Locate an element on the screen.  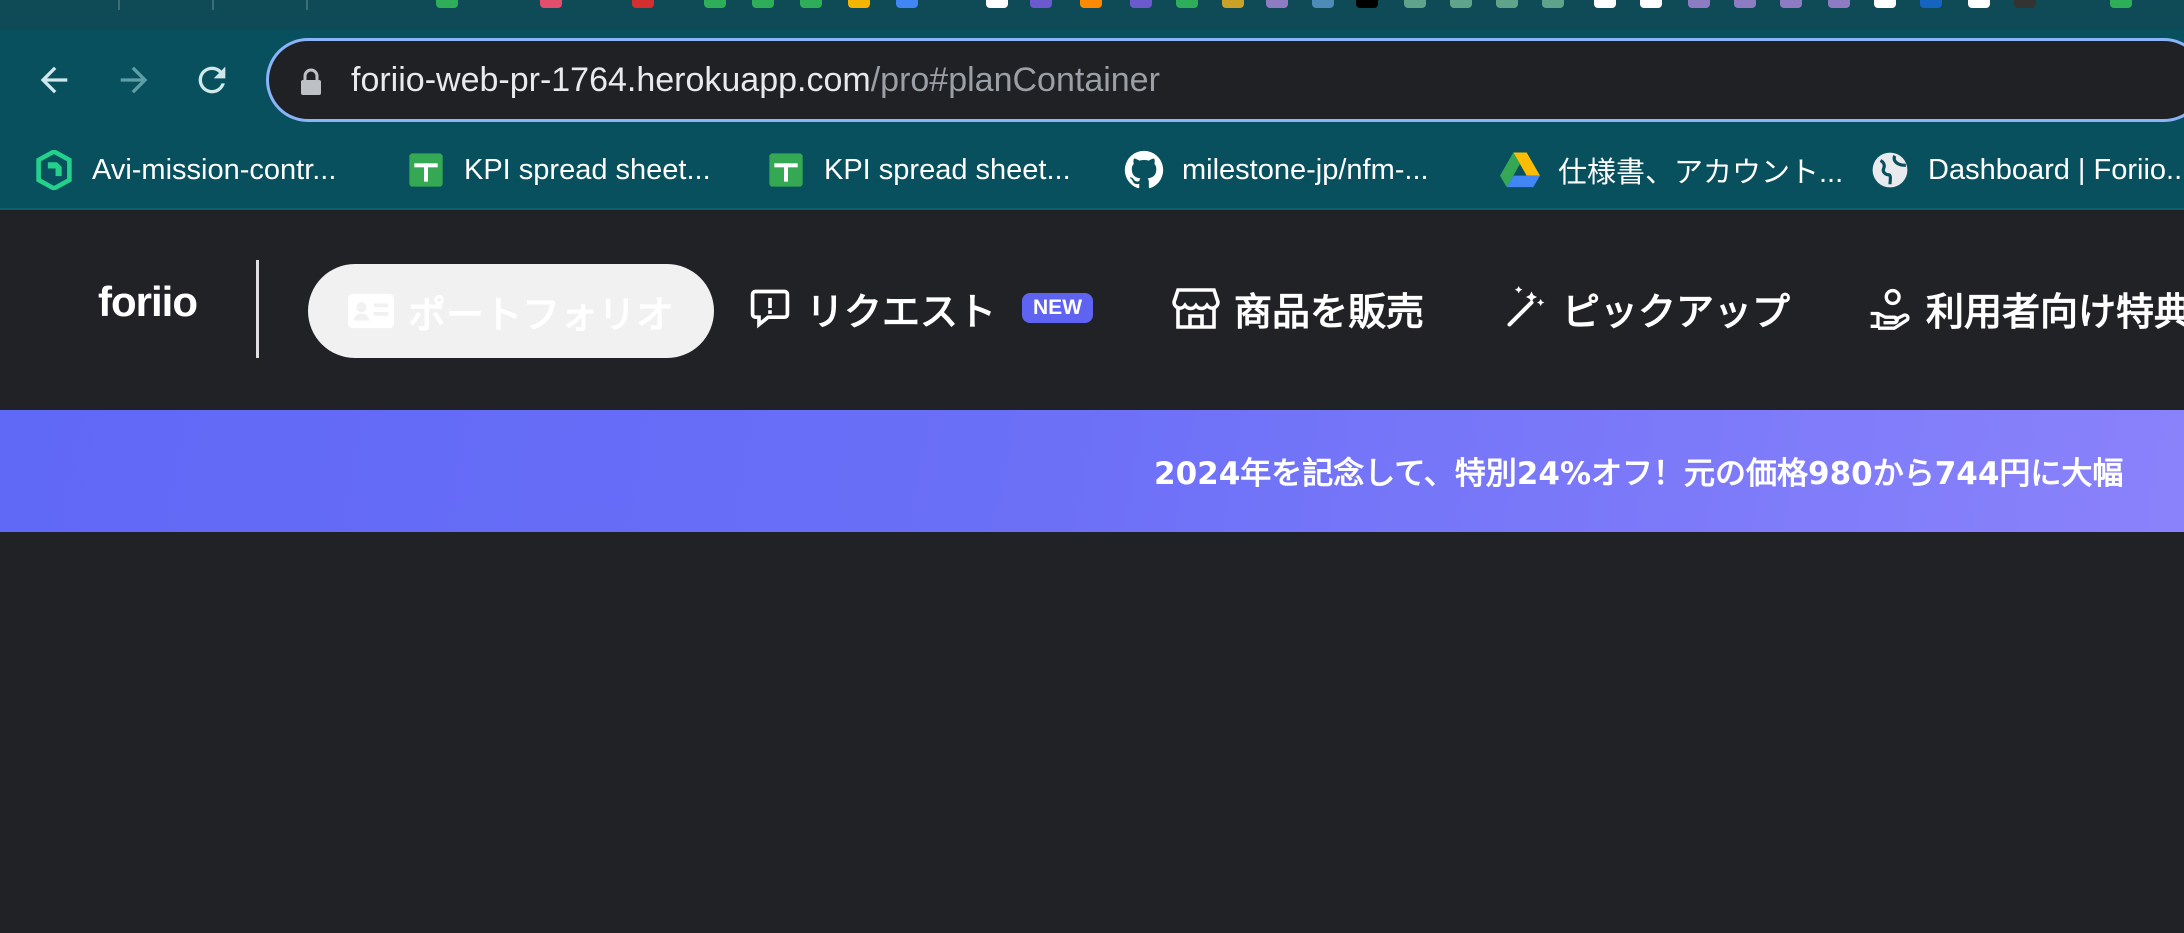
foriio-logo: foriio is located at coordinates (148, 302).